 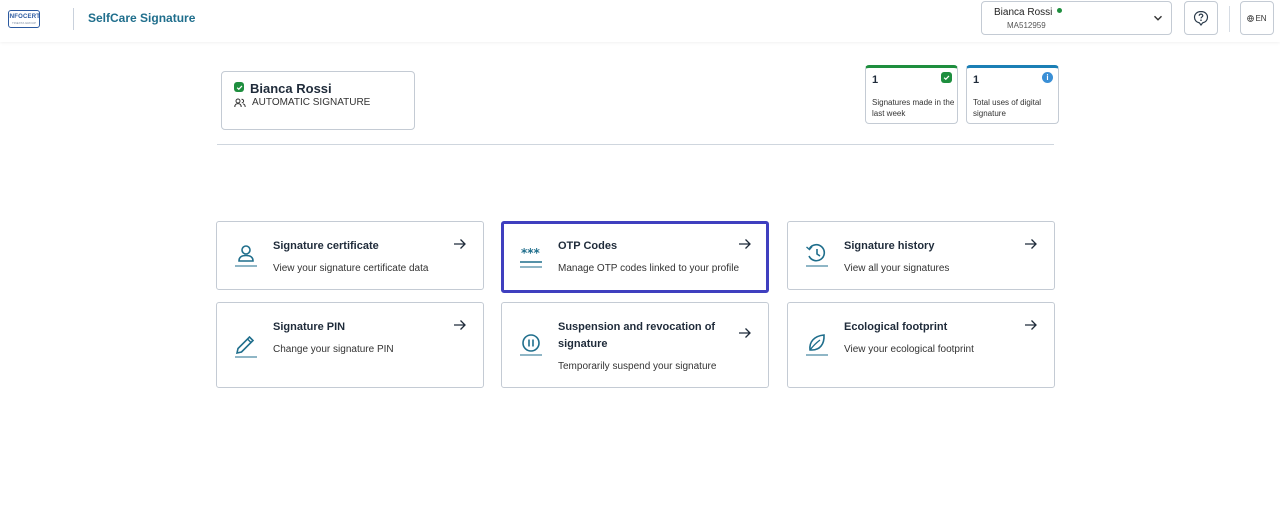 I want to click on app-title: SelfCare Signature, so click(x=141, y=18).